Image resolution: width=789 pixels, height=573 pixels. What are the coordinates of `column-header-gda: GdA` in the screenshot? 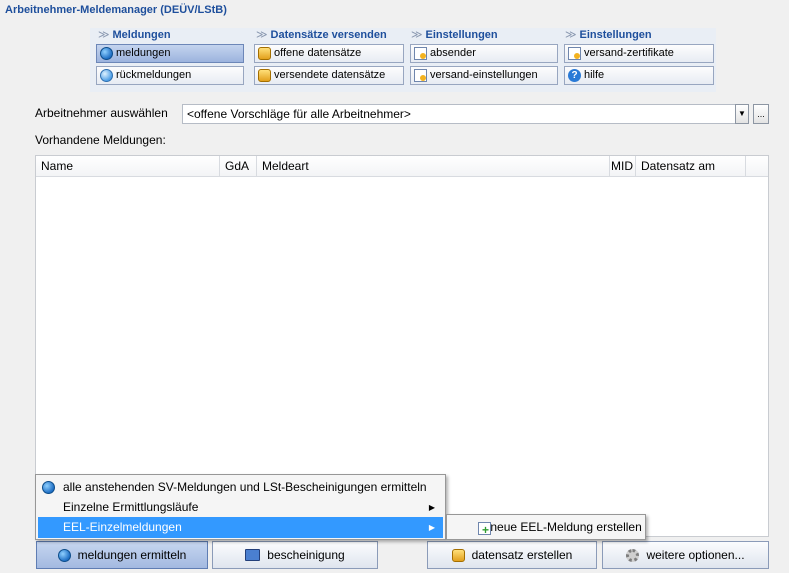 It's located at (238, 166).